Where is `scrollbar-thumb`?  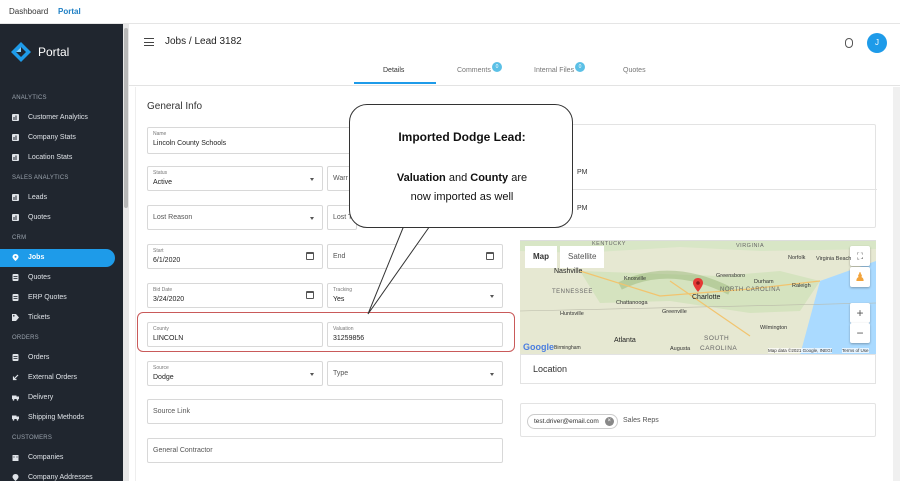 scrollbar-thumb is located at coordinates (126, 118).